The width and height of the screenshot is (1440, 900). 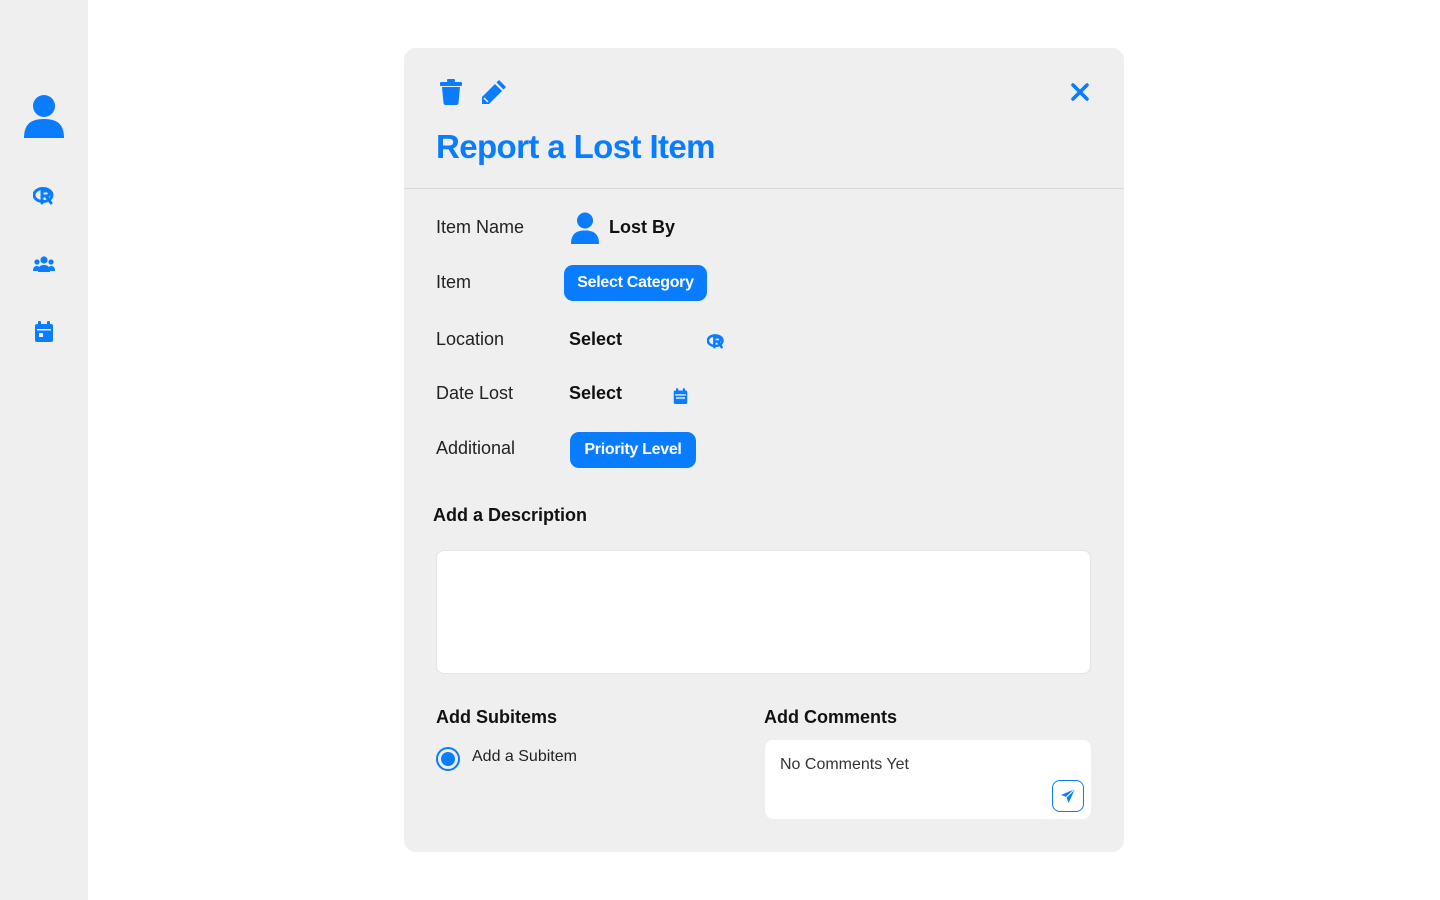 I want to click on date-lost-label: Date Lost, so click(x=475, y=393).